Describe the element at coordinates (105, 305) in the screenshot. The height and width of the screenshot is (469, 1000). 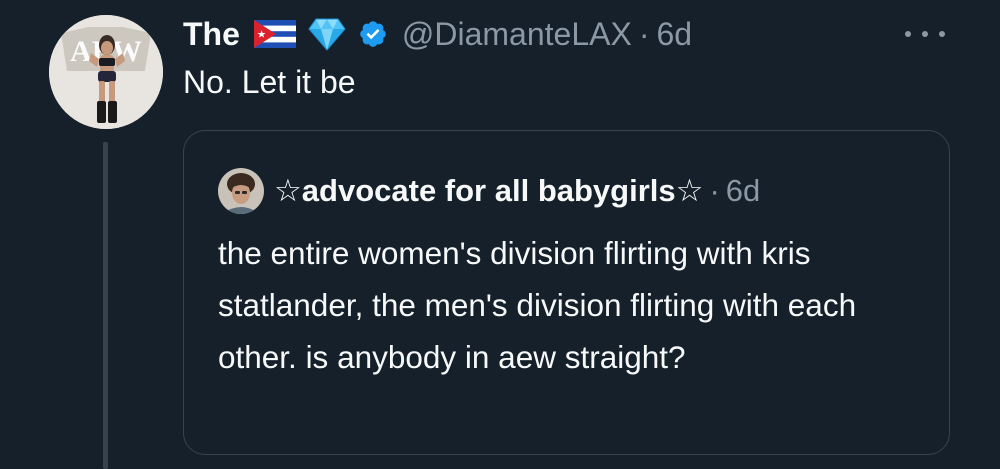
I see `thread-line` at that location.